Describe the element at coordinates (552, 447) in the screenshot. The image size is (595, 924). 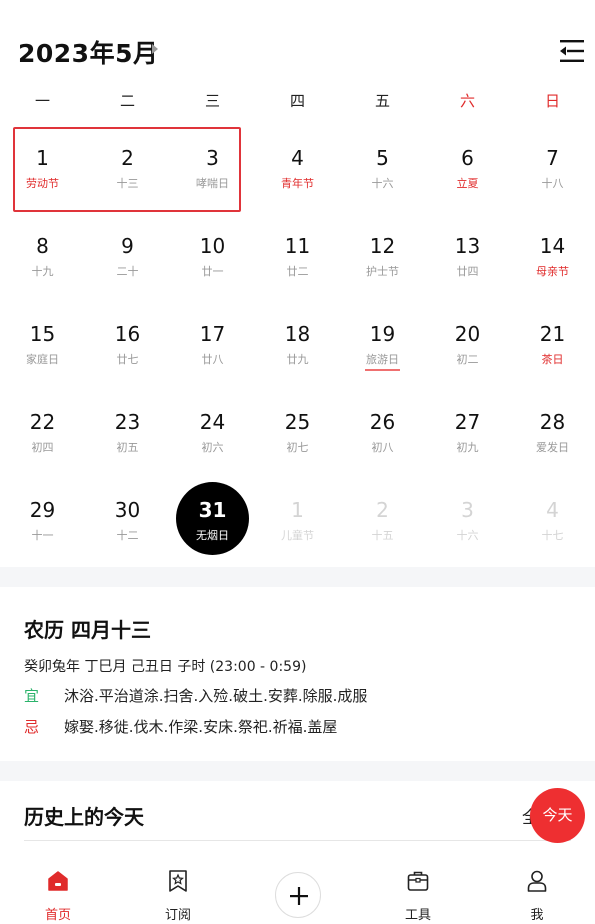
I see `day-lunar: 爱发日` at that location.